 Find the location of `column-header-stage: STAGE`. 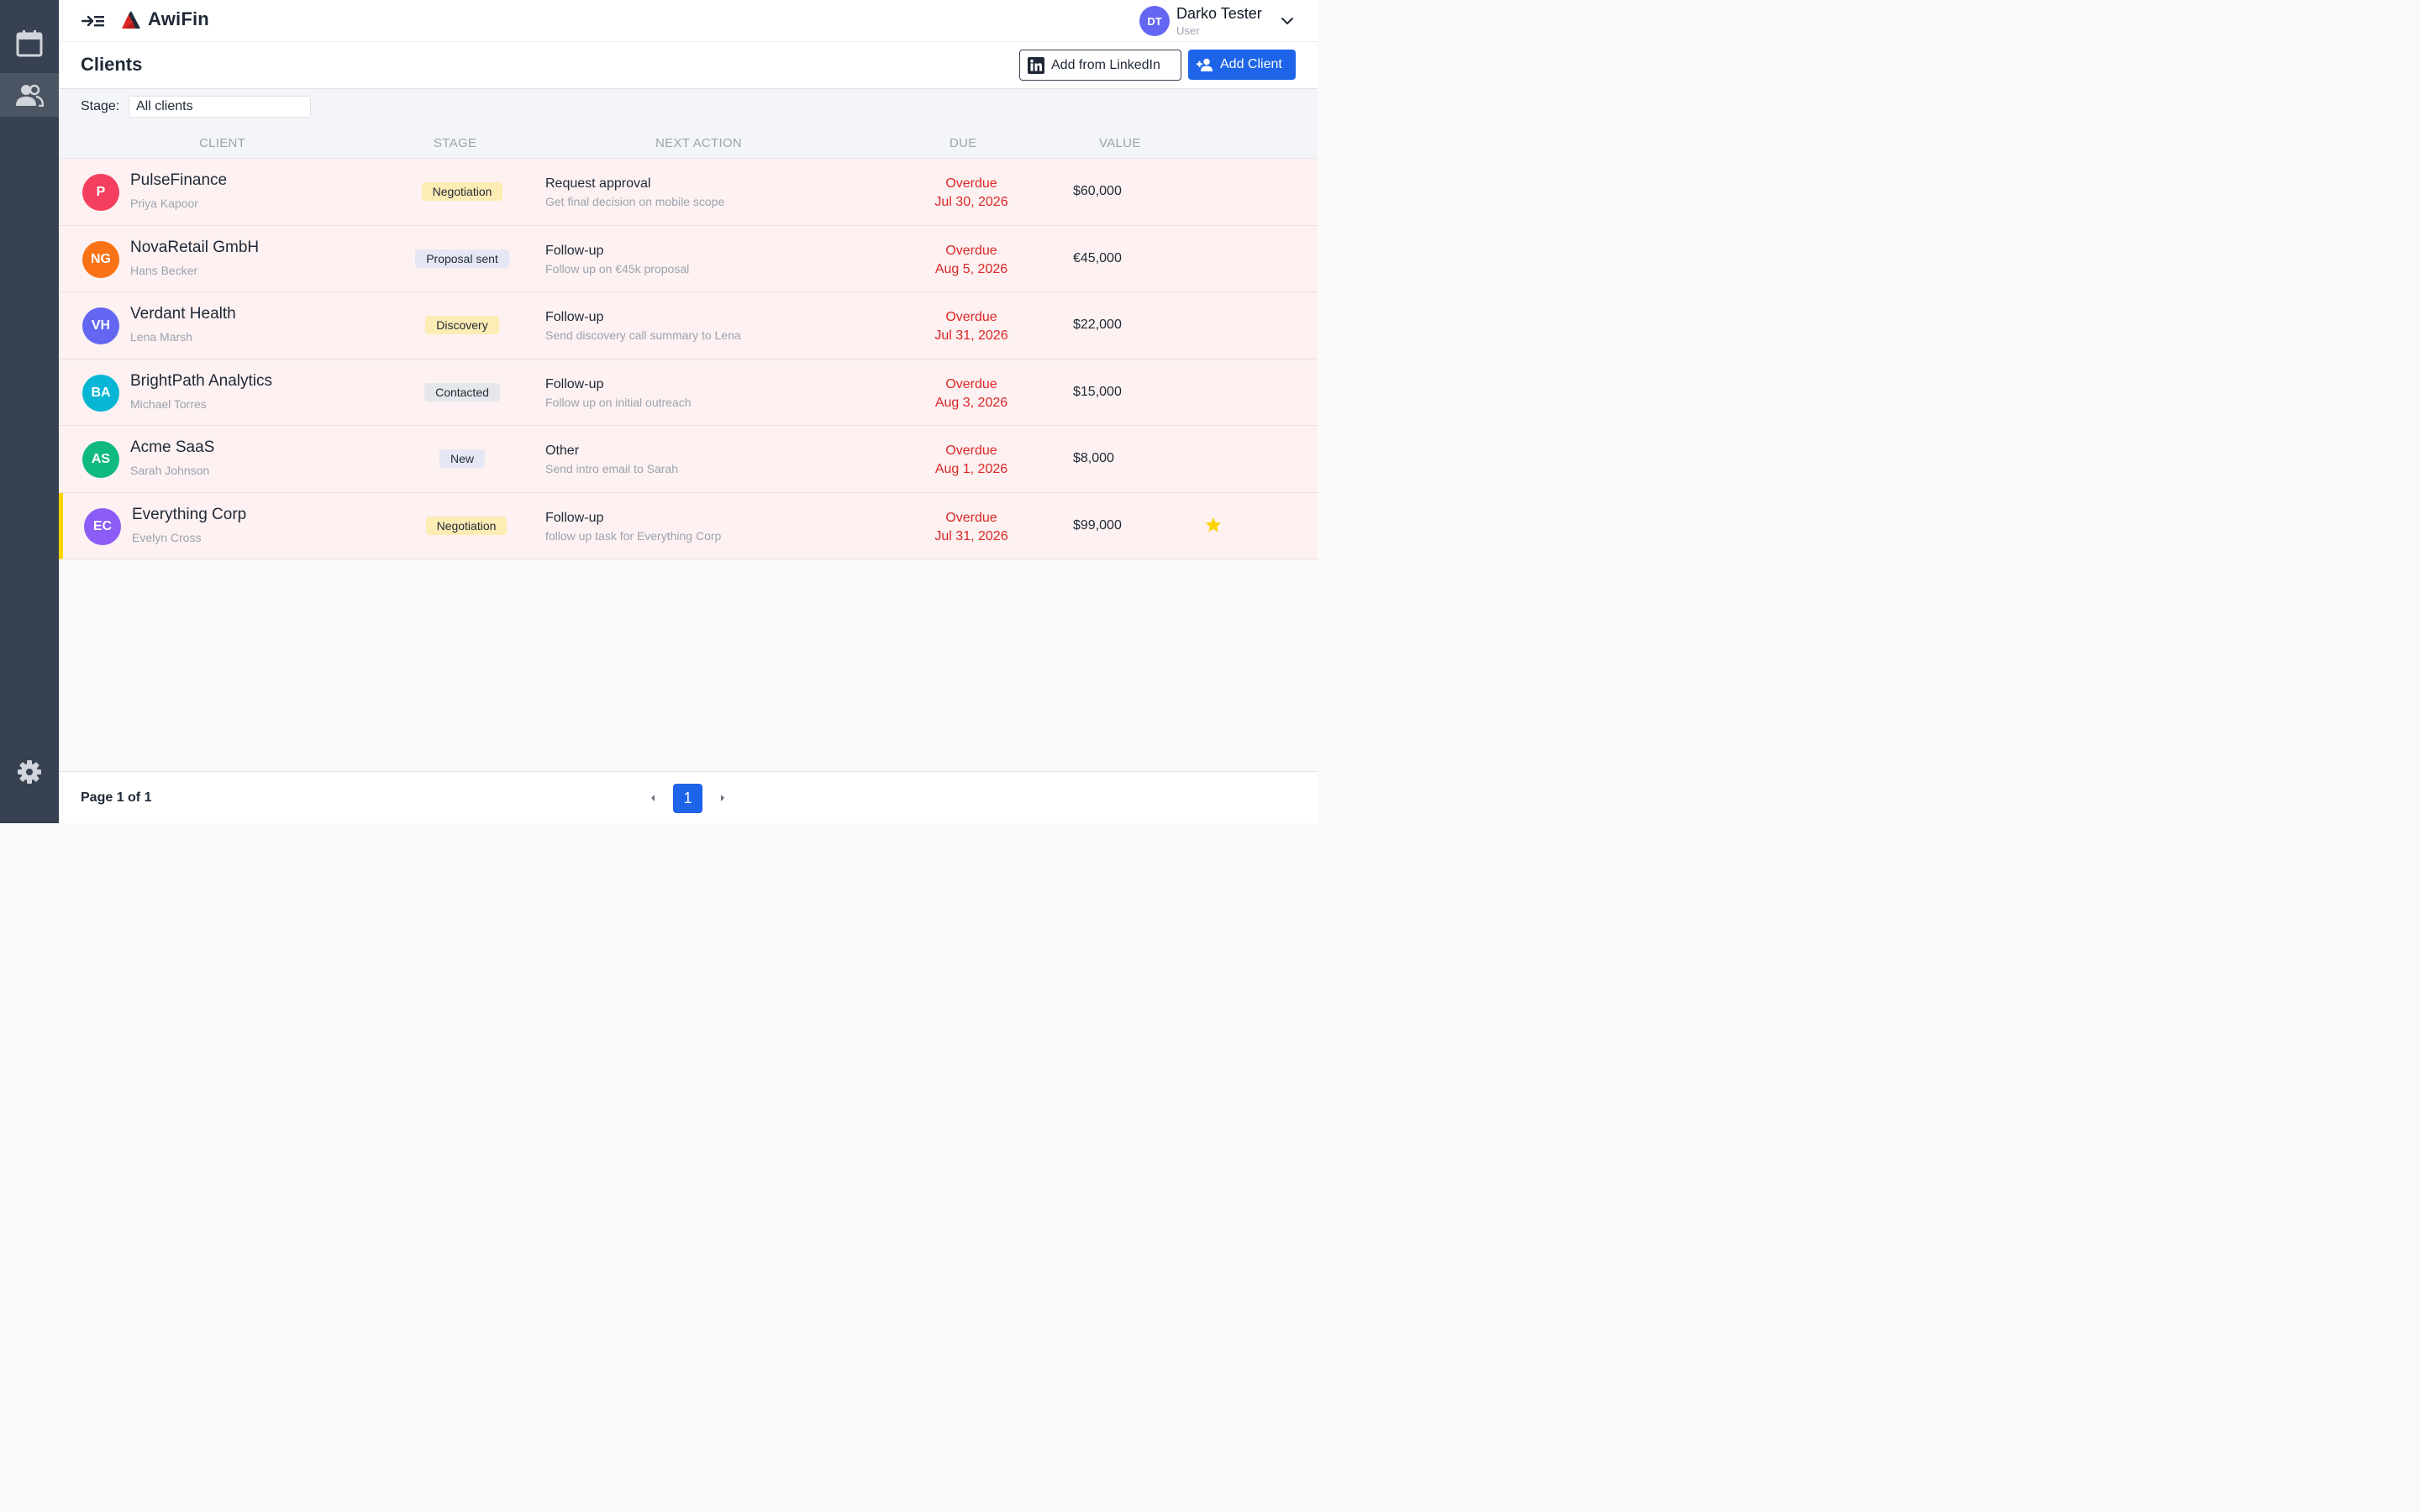

column-header-stage: STAGE is located at coordinates (455, 143).